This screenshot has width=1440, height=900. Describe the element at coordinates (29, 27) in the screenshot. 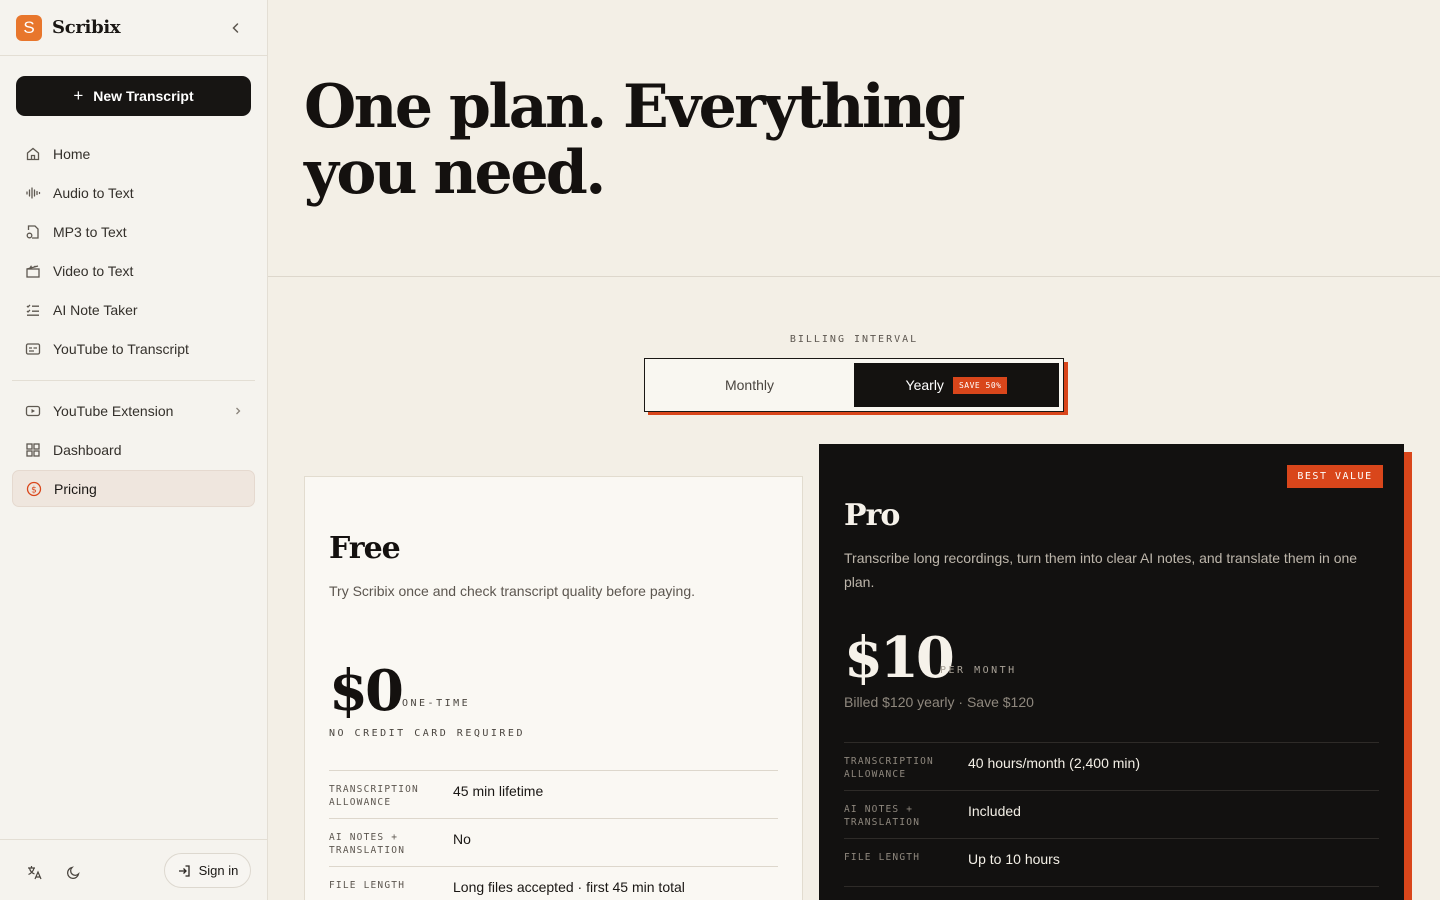

I see `logo: S` at that location.